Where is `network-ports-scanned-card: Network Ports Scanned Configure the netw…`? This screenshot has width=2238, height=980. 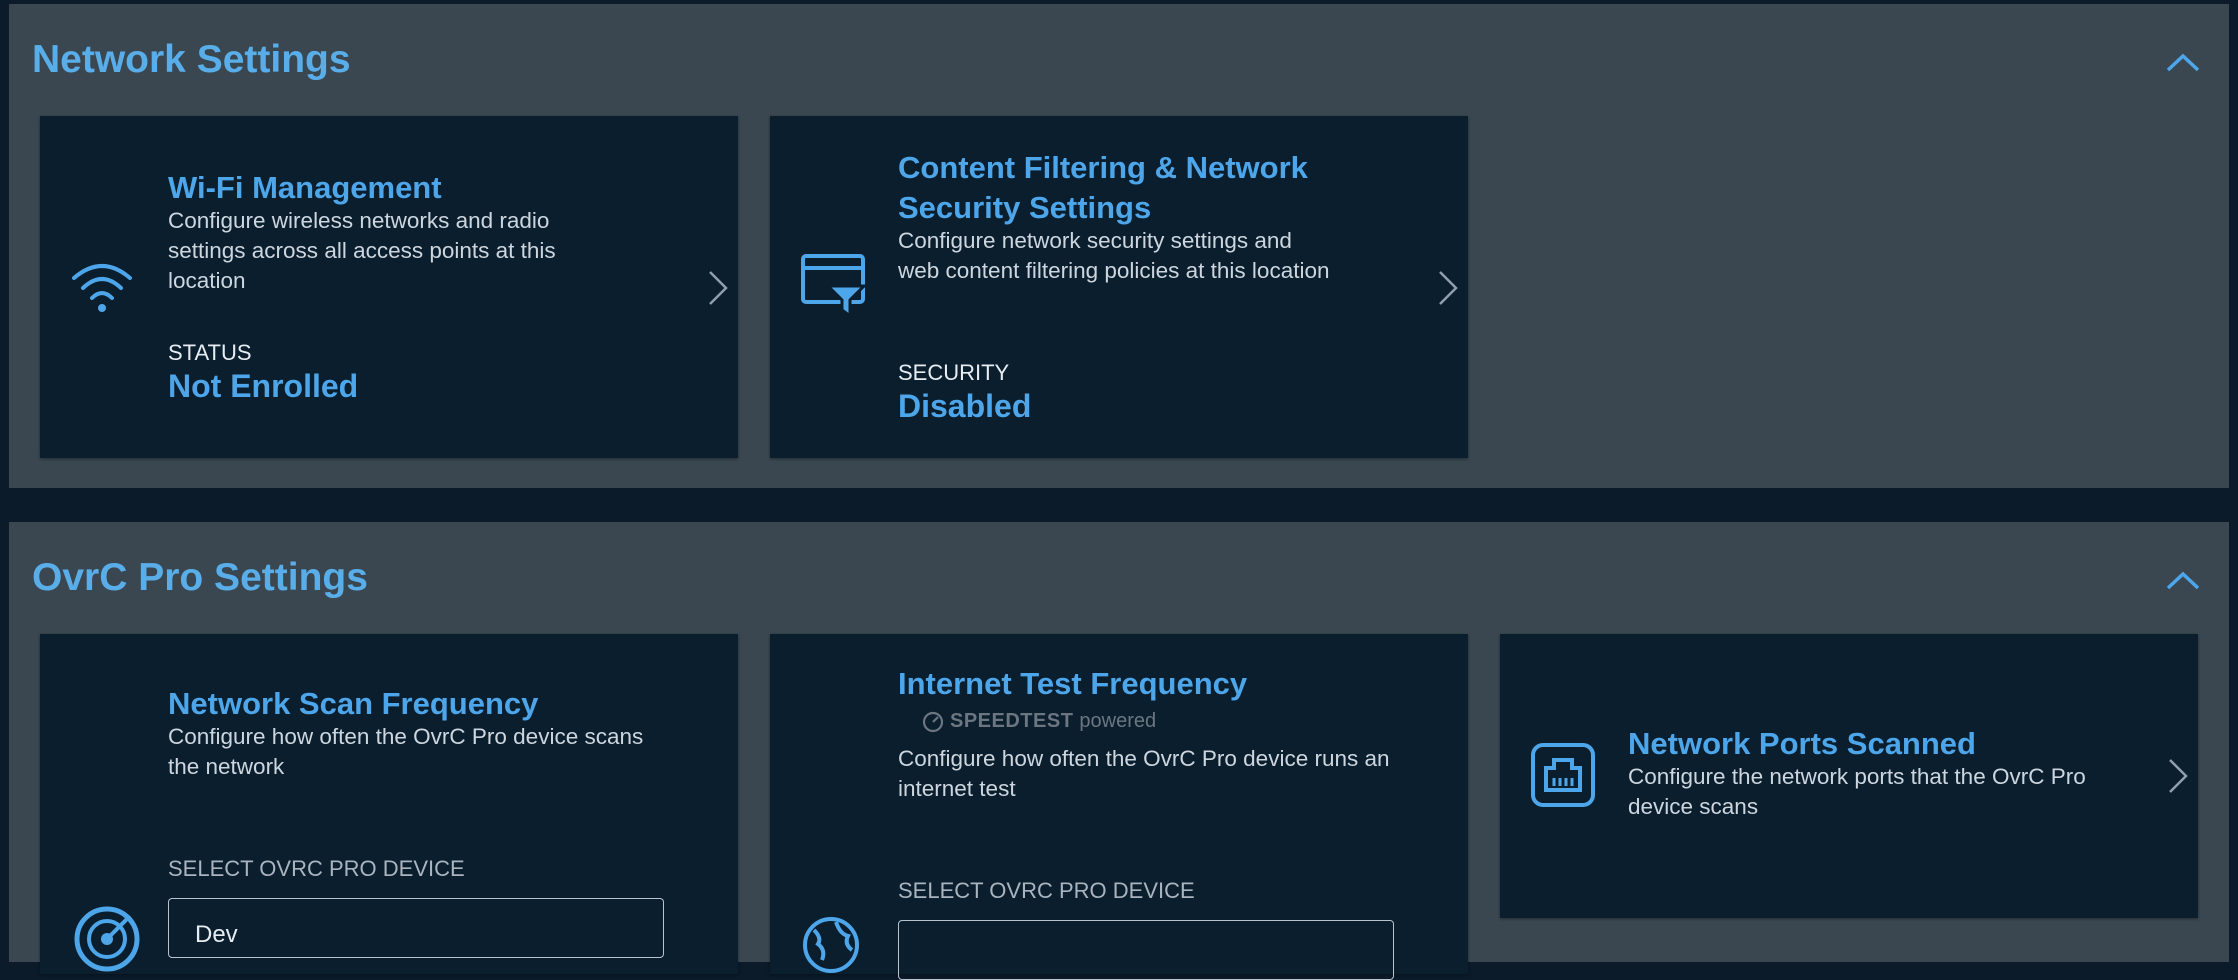
network-ports-scanned-card: Network Ports Scanned Configure the netw… is located at coordinates (1849, 776).